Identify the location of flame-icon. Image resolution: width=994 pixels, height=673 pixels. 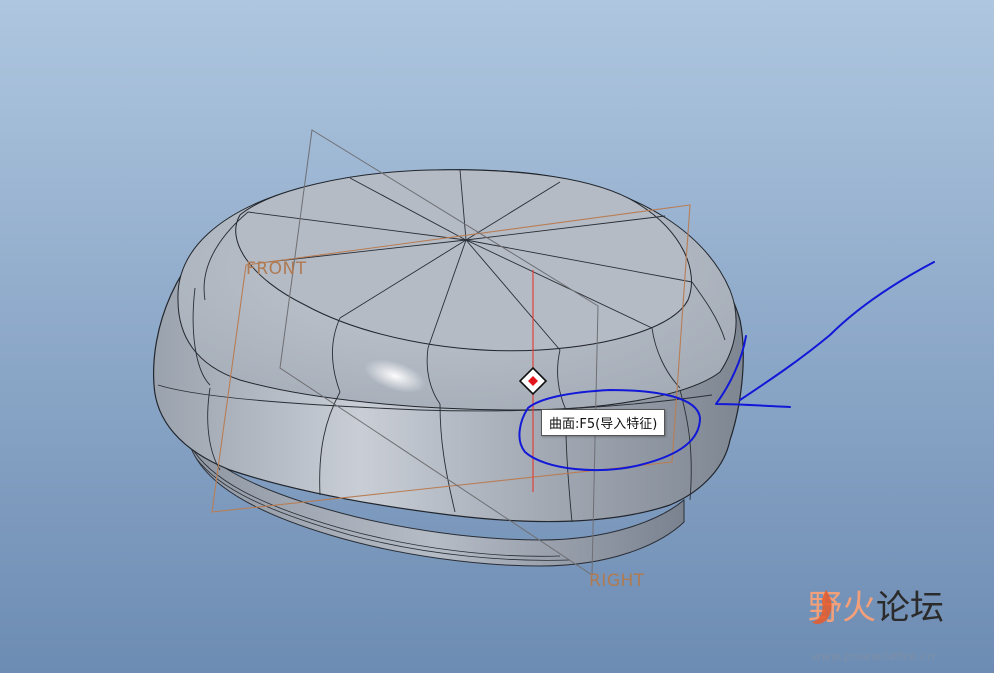
(822, 607).